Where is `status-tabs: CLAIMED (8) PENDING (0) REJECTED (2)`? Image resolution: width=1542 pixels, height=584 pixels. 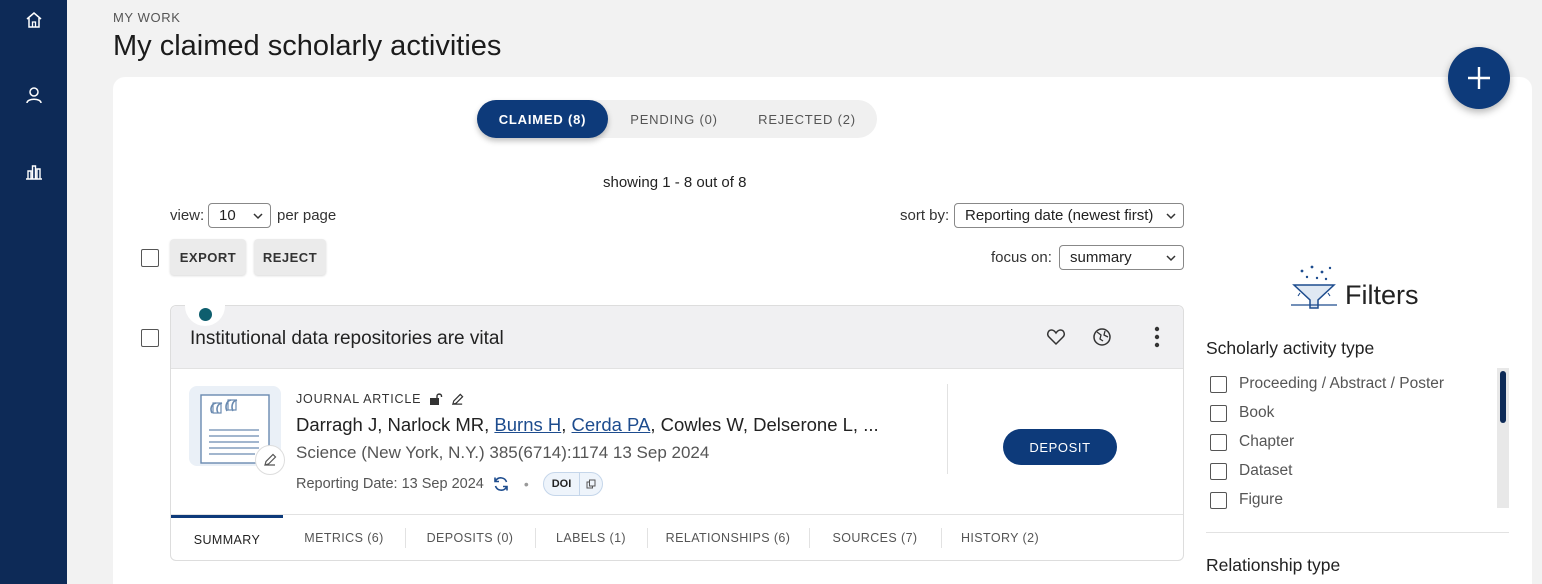
status-tabs: CLAIMED (8) PENDING (0) REJECTED (2) is located at coordinates (677, 119).